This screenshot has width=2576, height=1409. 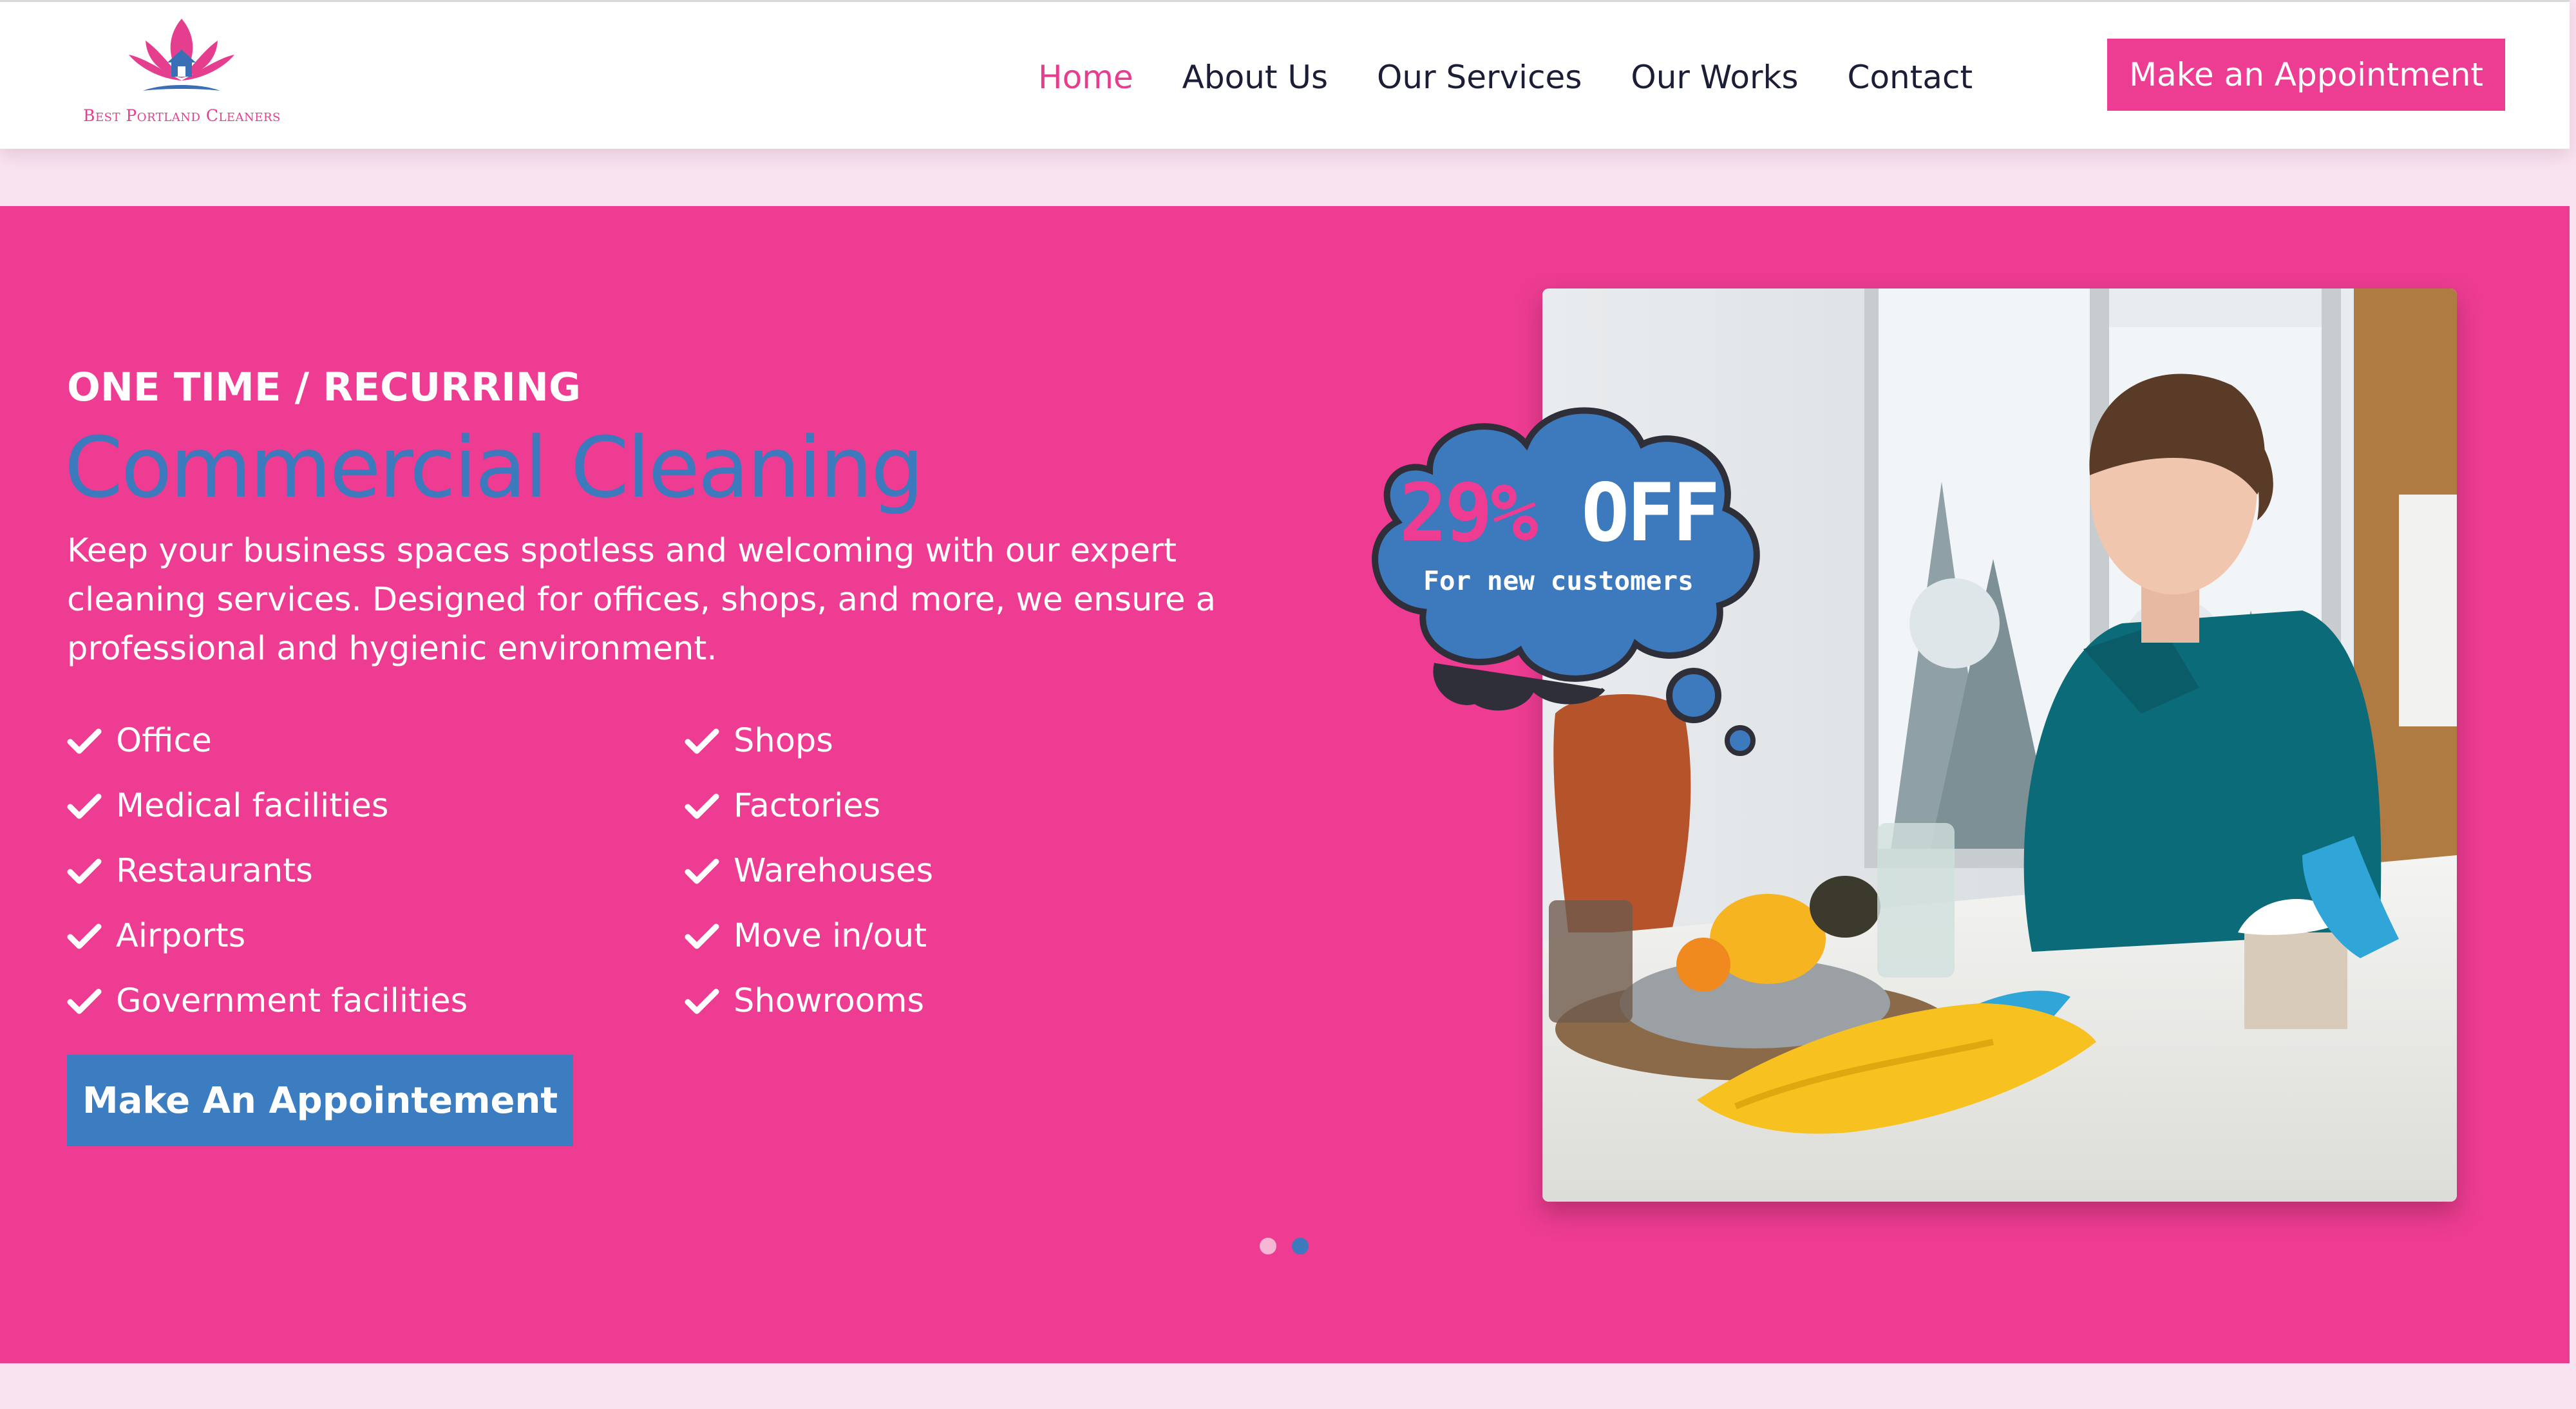 I want to click on make-appointment-hero-button: Make An Appointement, so click(x=320, y=1100).